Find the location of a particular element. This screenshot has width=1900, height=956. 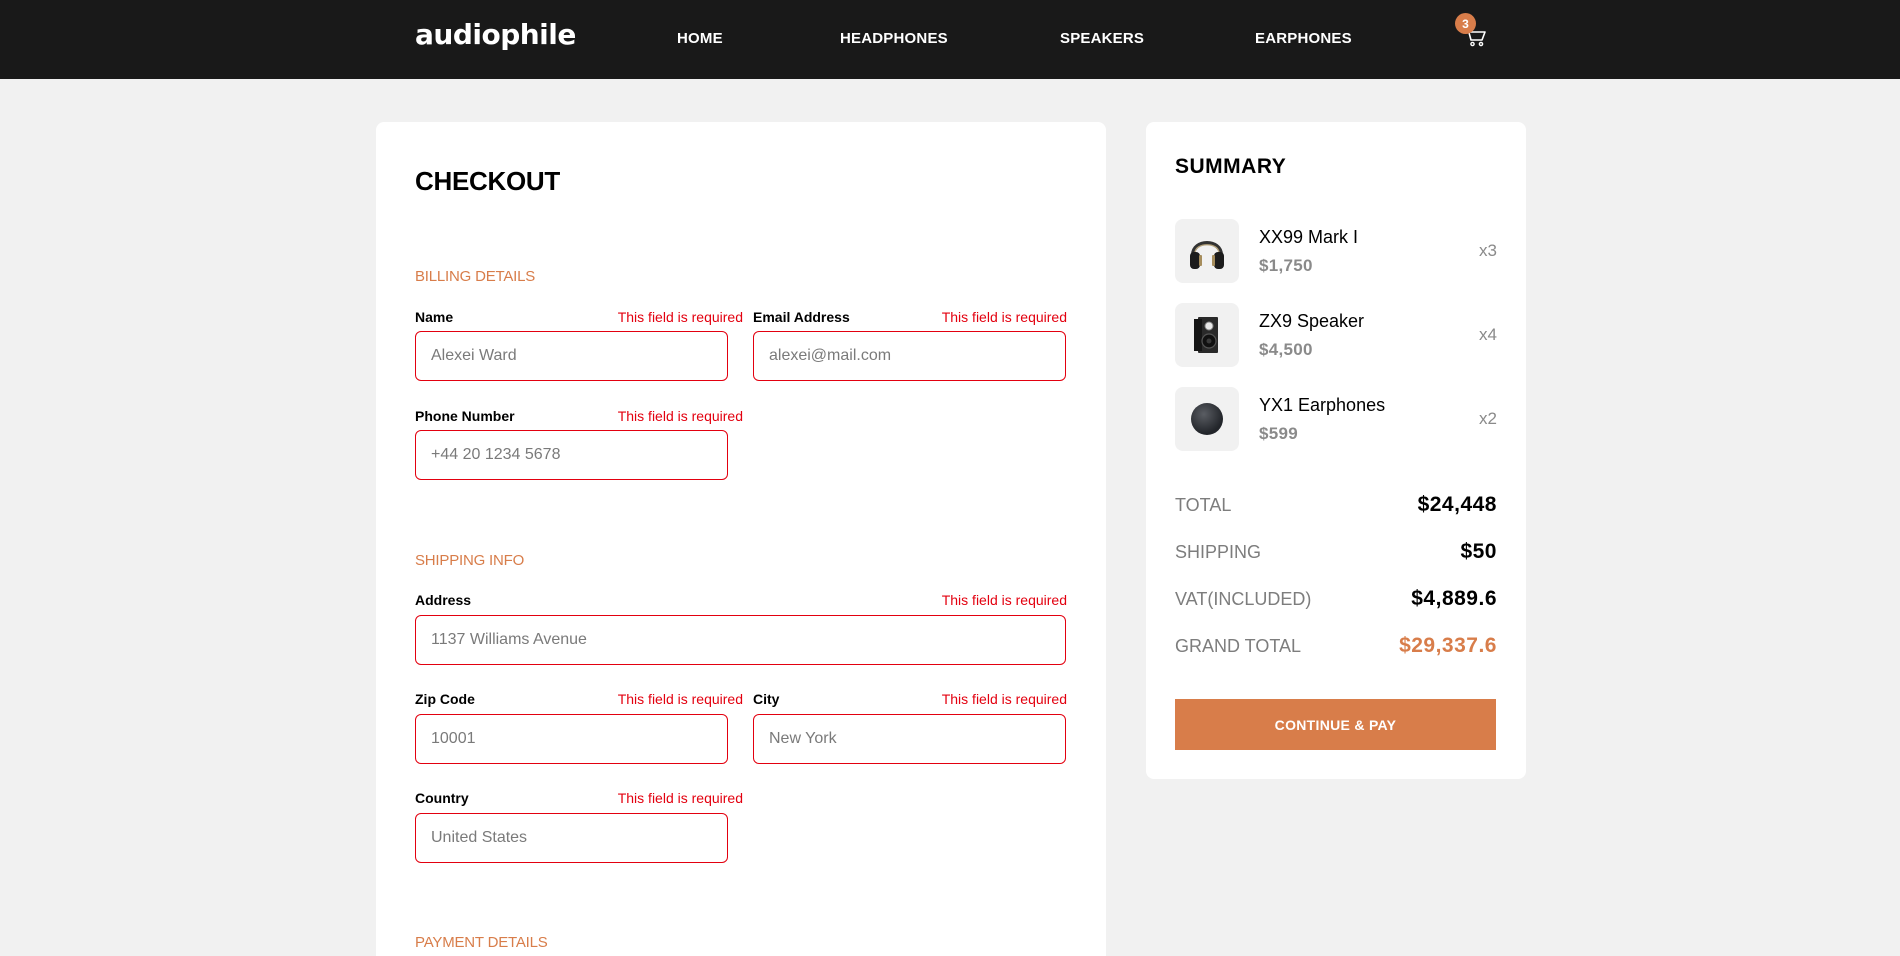

item-name: ZX9 Speaker is located at coordinates (1312, 321).